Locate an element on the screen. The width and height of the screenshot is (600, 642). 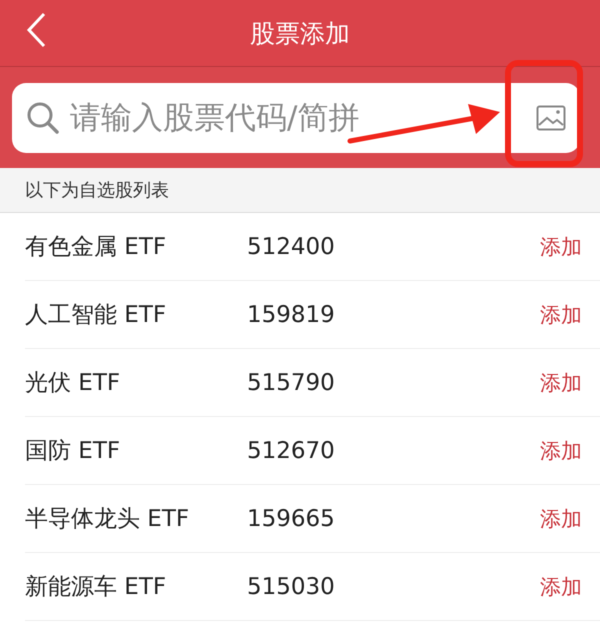
fund-code: 159665 is located at coordinates (291, 519).